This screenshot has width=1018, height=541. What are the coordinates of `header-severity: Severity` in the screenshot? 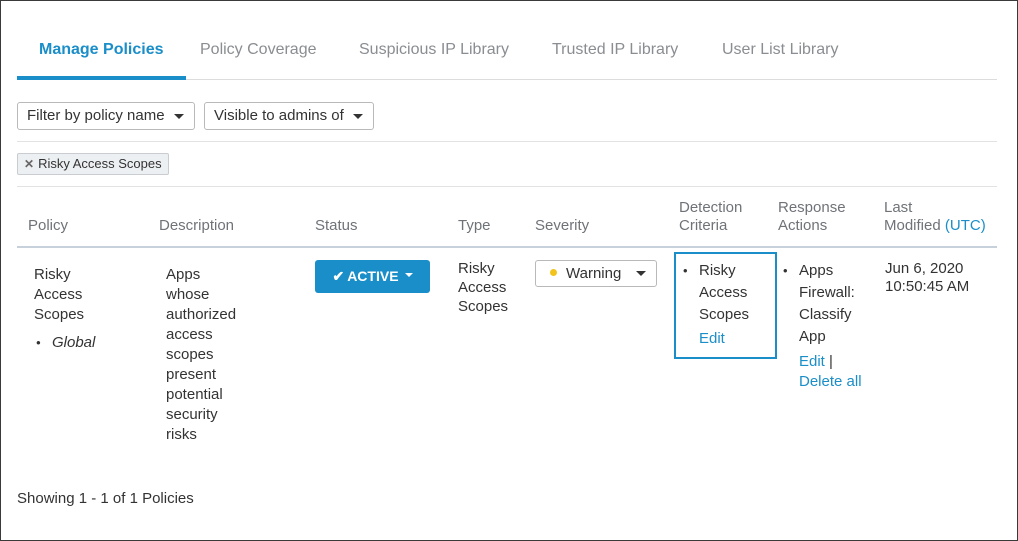 It's located at (562, 226).